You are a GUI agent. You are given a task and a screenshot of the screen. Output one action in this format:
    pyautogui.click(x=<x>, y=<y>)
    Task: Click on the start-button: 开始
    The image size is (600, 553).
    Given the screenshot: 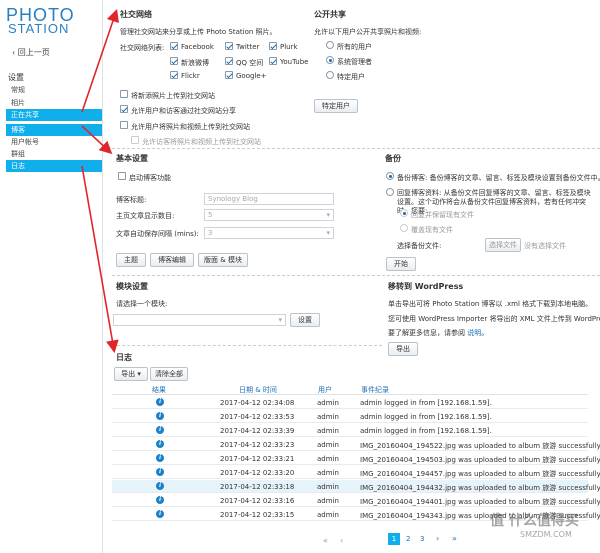 What is the action you would take?
    pyautogui.click(x=401, y=264)
    